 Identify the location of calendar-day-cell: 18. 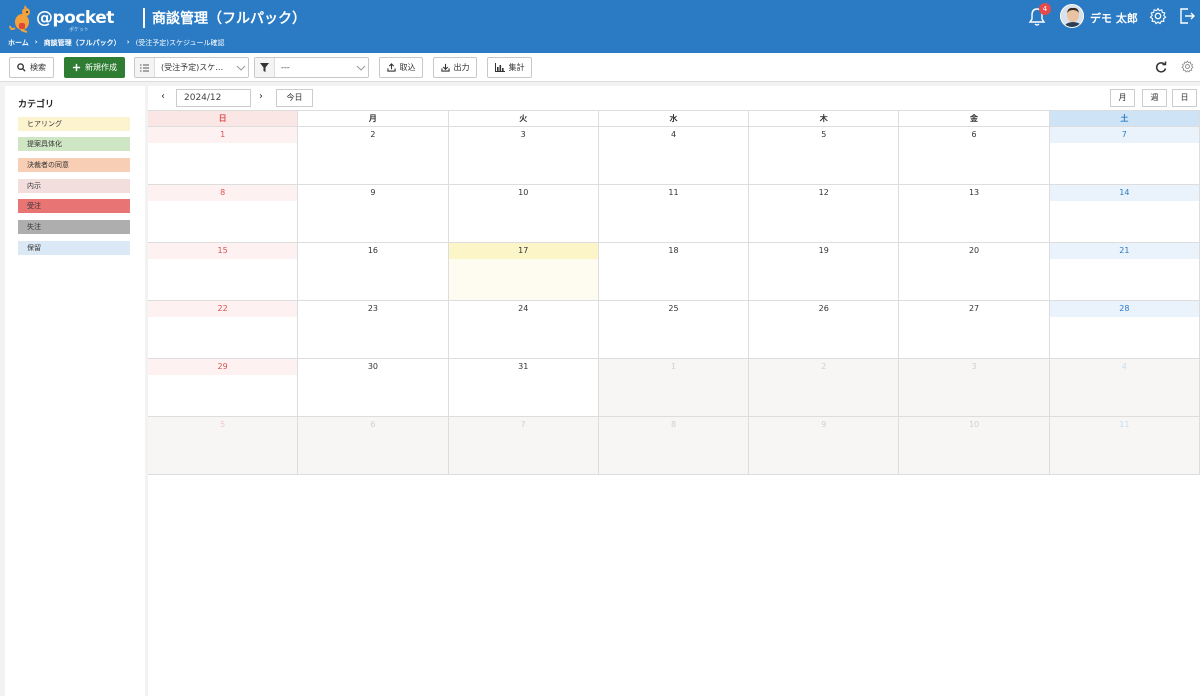
(674, 272).